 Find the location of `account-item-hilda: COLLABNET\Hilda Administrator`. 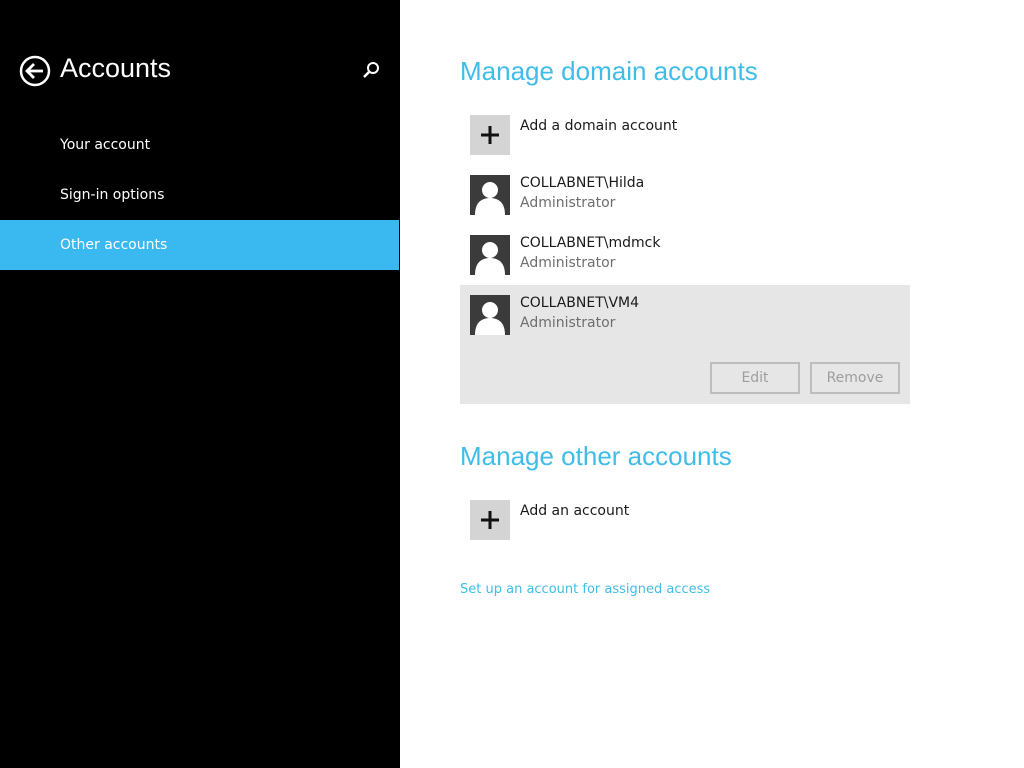

account-item-hilda: COLLABNET\Hilda Administrator is located at coordinates (685, 195).